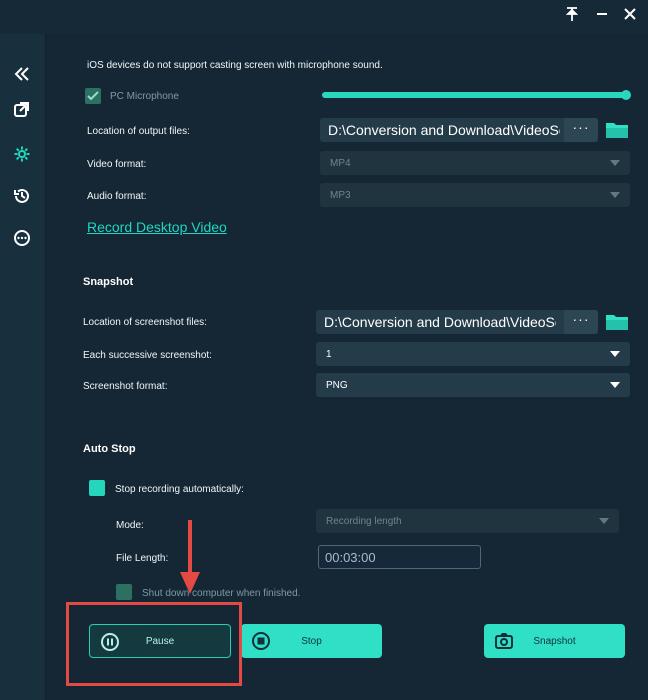  Describe the element at coordinates (138, 131) in the screenshot. I see `output-location-label: Location of output files:` at that location.